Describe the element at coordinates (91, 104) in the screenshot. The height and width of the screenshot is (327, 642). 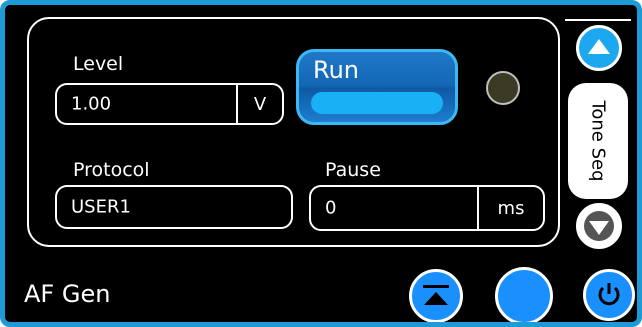
I see `level-value: 1.00` at that location.